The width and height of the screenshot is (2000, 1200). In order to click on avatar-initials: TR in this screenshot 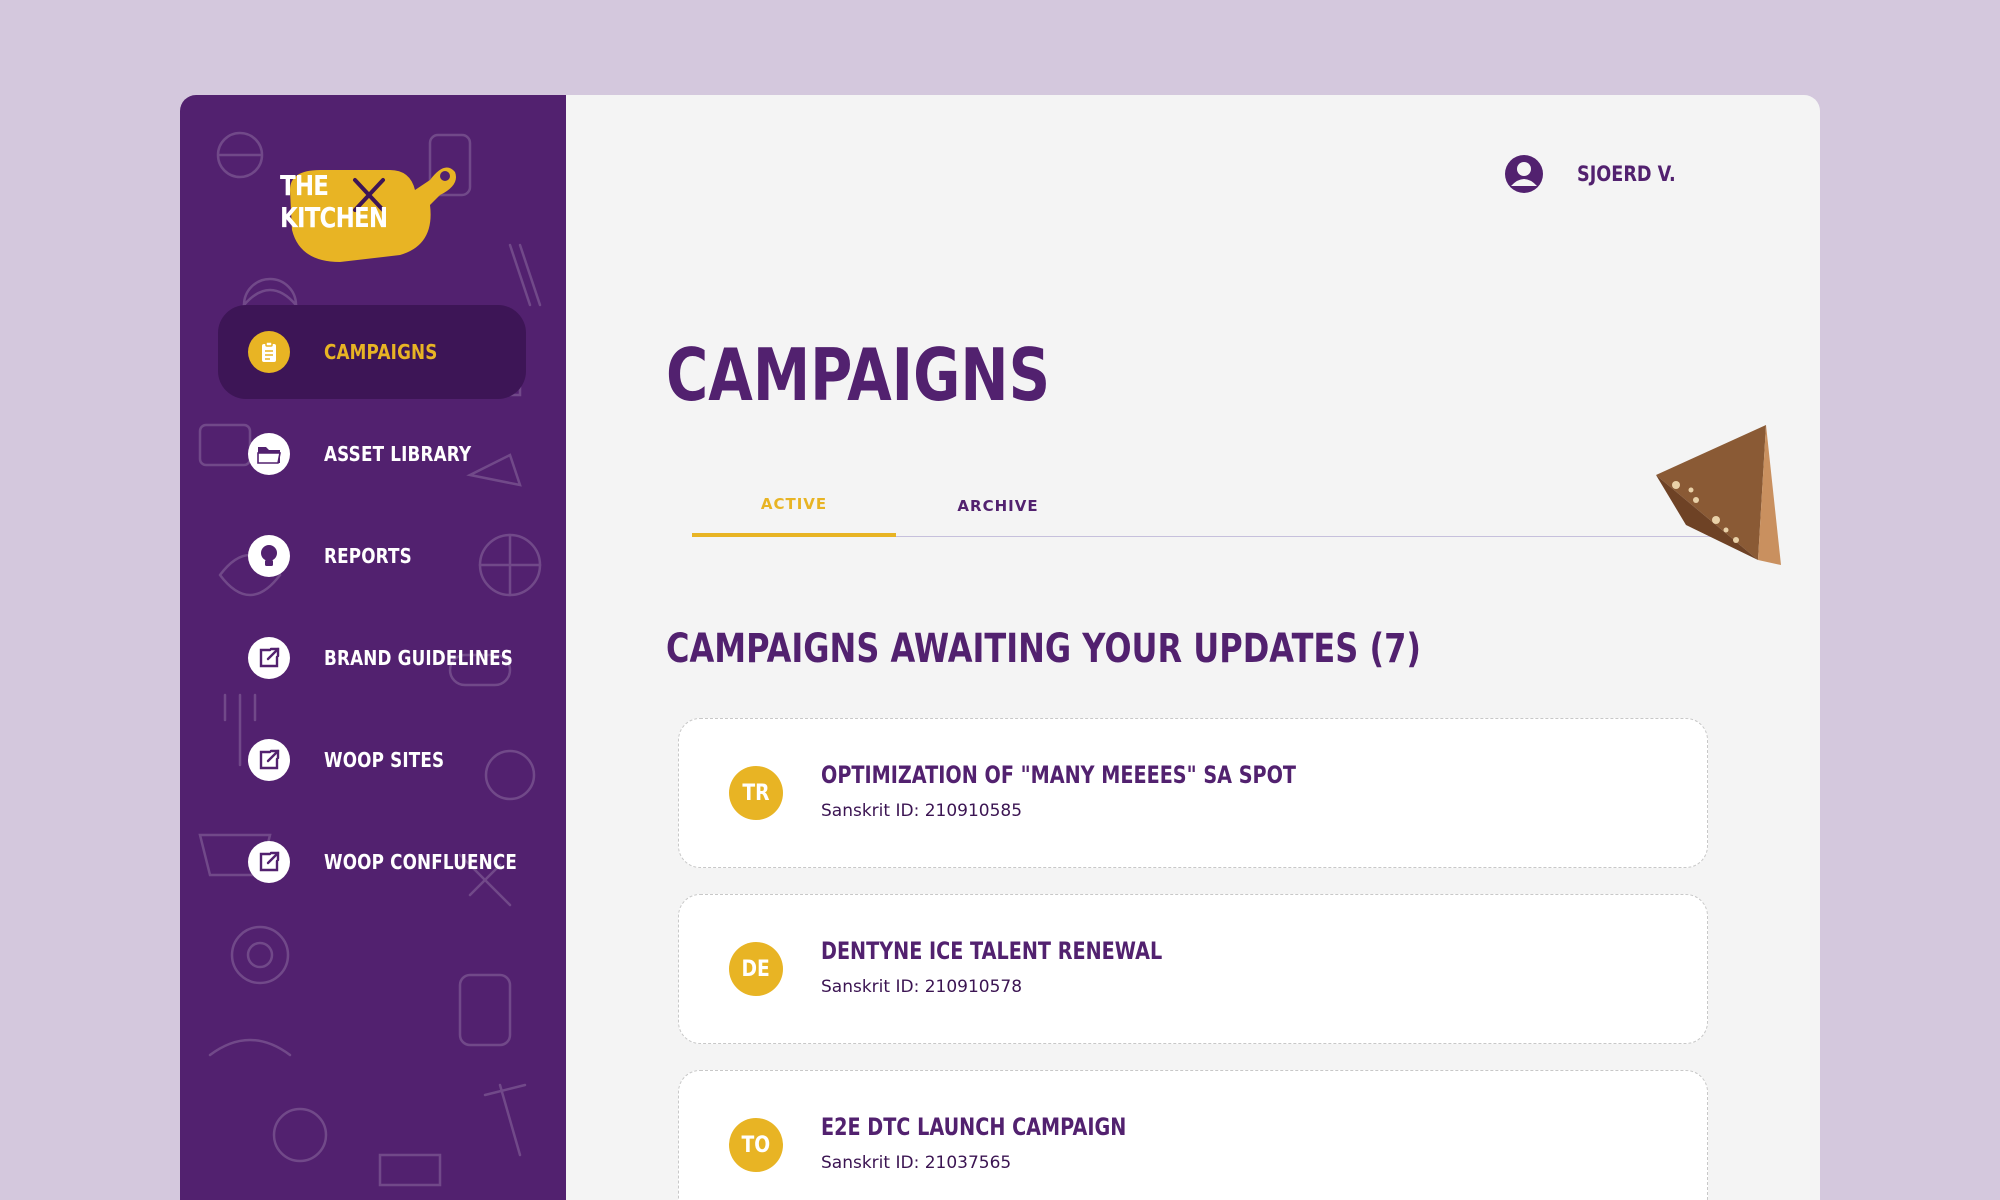, I will do `click(756, 793)`.